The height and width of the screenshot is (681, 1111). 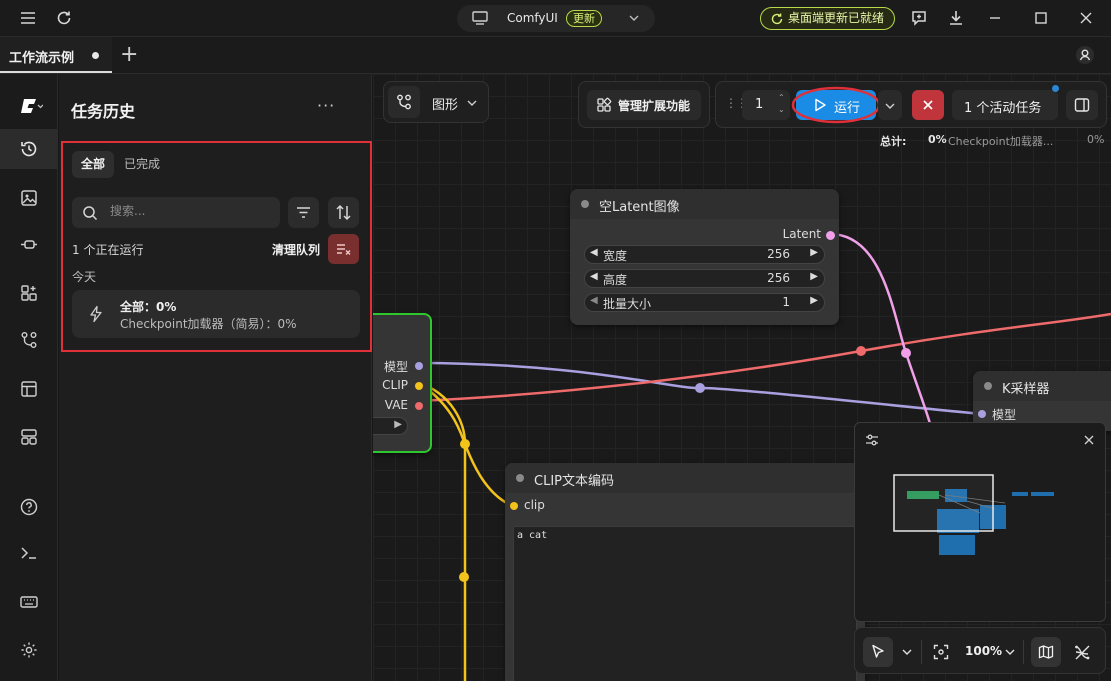 What do you see at coordinates (29, 507) in the screenshot?
I see `sidebar-item-help` at bounding box center [29, 507].